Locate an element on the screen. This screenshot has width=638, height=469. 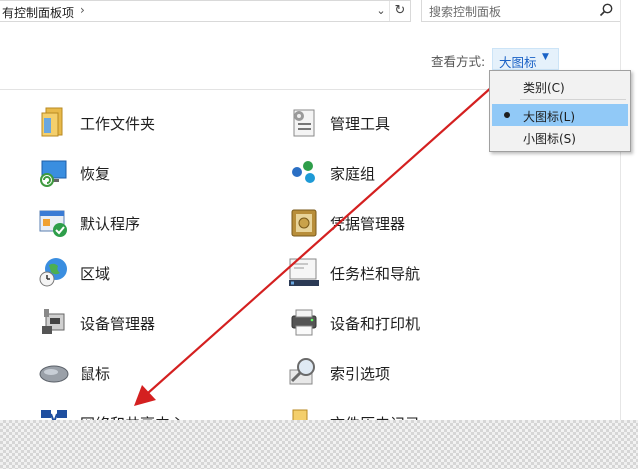
address-divider is located at coordinates (389, 11).